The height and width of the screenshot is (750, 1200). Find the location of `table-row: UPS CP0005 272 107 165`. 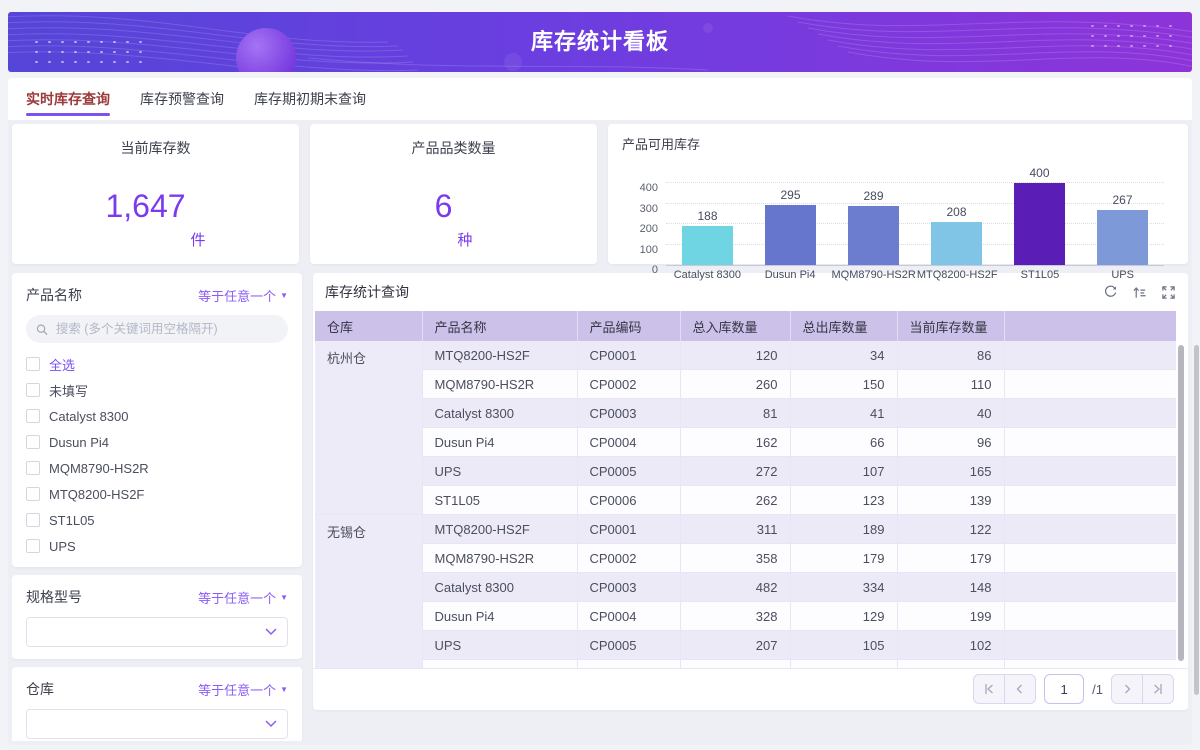

table-row: UPS CP0005 272 107 165 is located at coordinates (745, 471).